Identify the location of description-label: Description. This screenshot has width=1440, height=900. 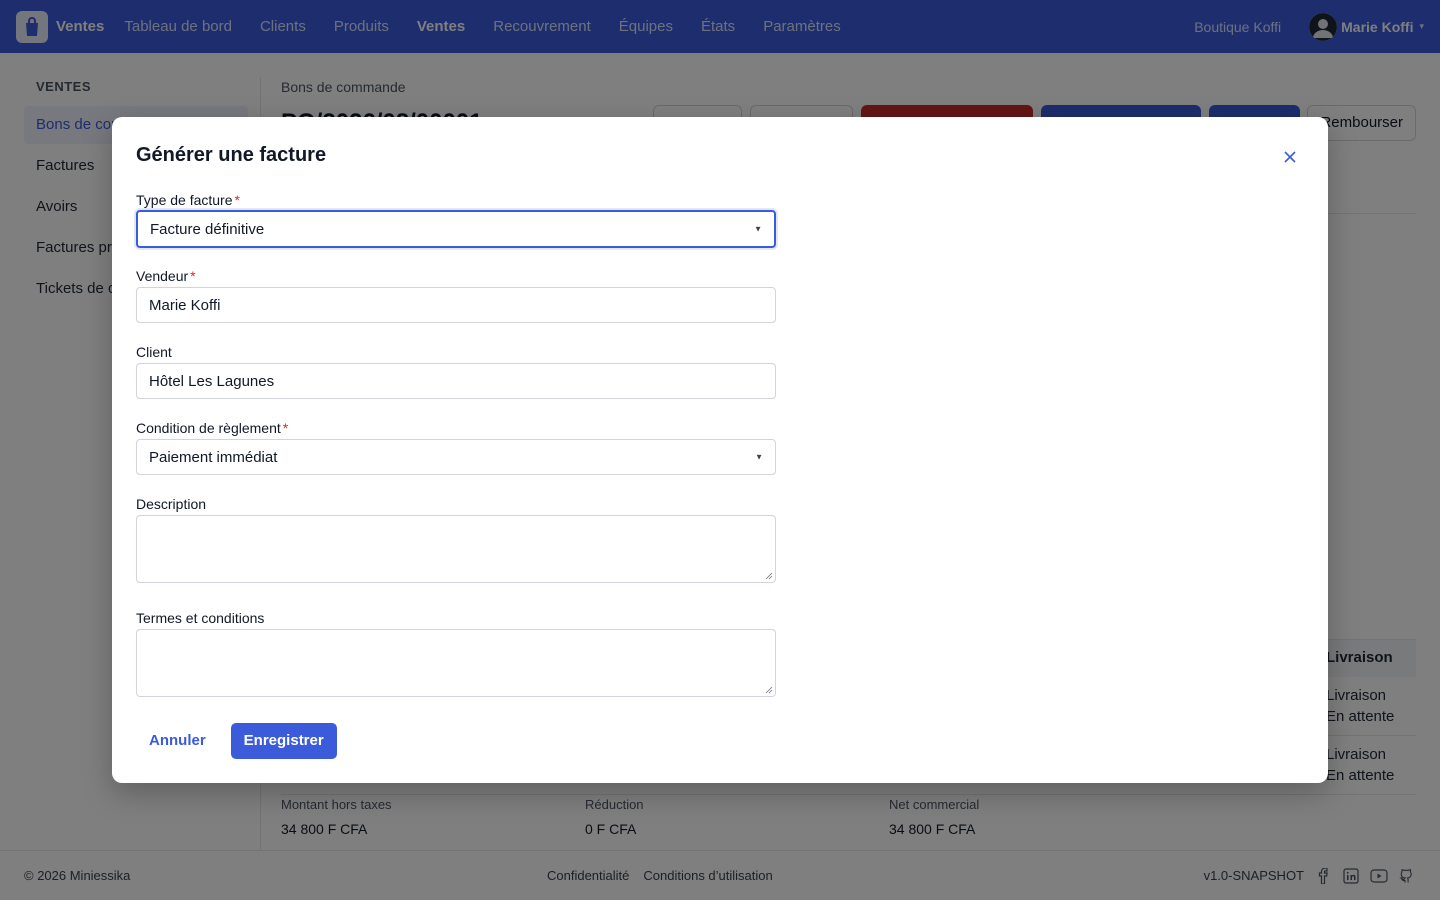
(171, 504).